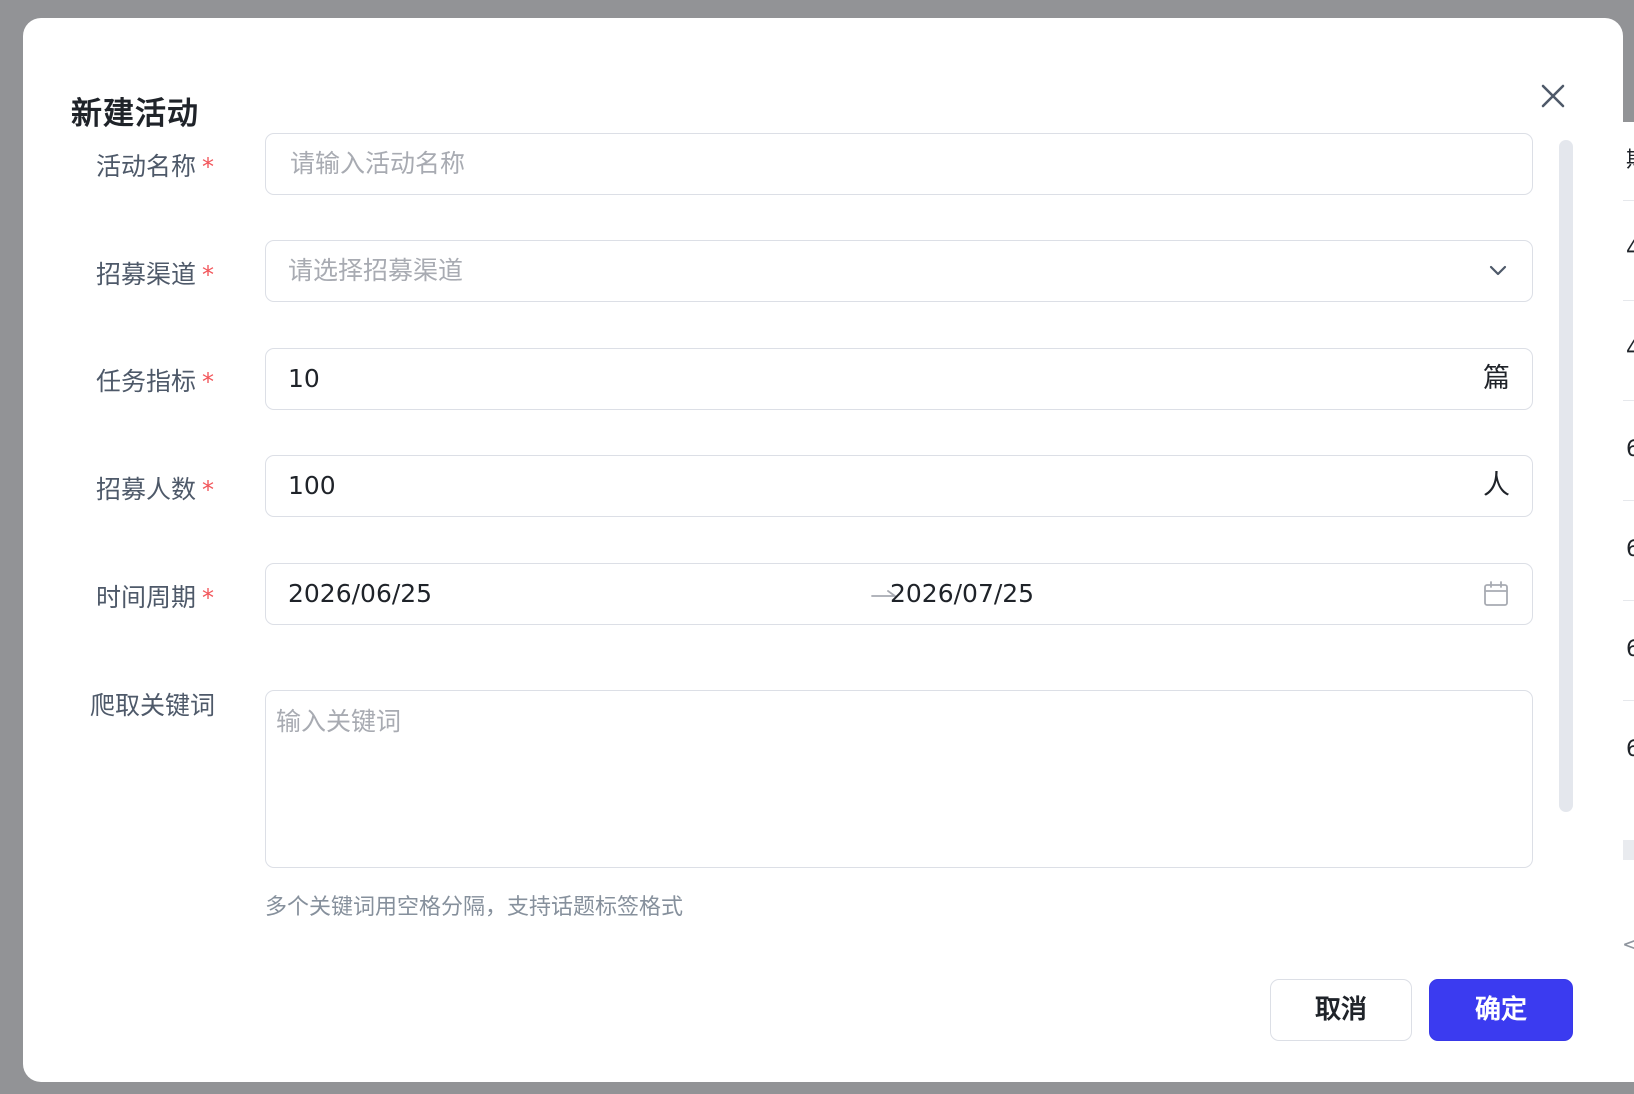 The height and width of the screenshot is (1094, 1634). I want to click on activity-name-label: 活动名称 *, so click(155, 165).